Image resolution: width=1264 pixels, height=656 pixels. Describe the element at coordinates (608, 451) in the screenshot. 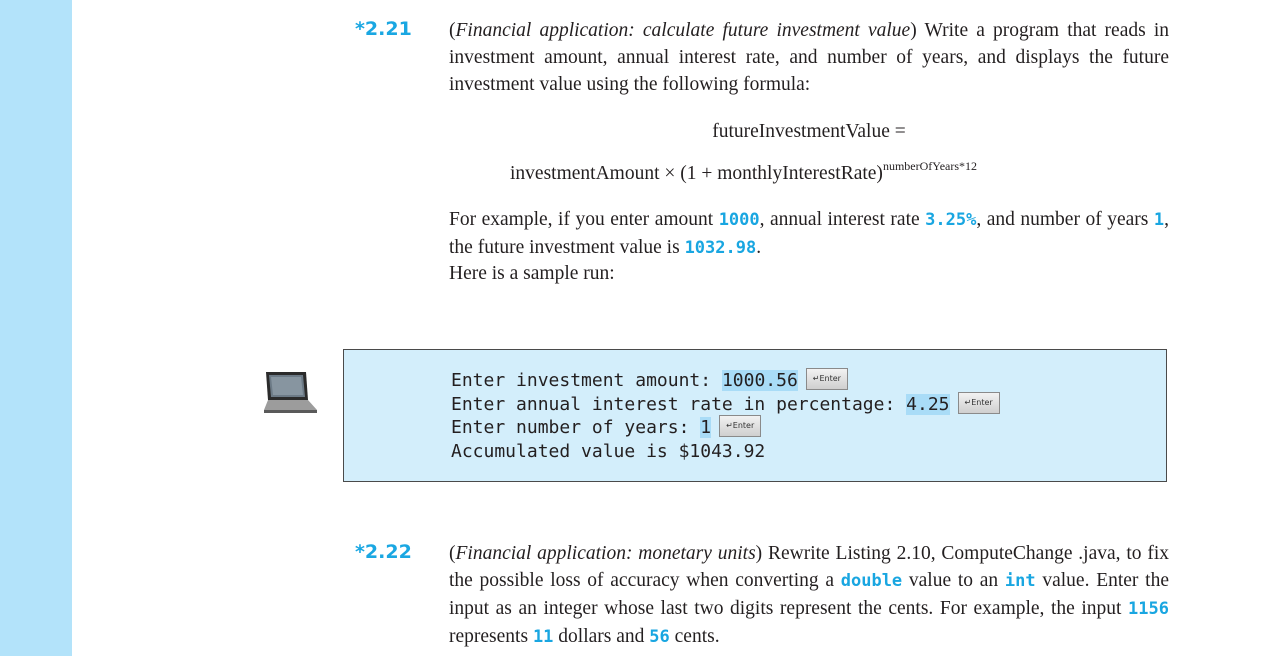

I see `console-line-4: Accumulated value is $1043.92` at that location.